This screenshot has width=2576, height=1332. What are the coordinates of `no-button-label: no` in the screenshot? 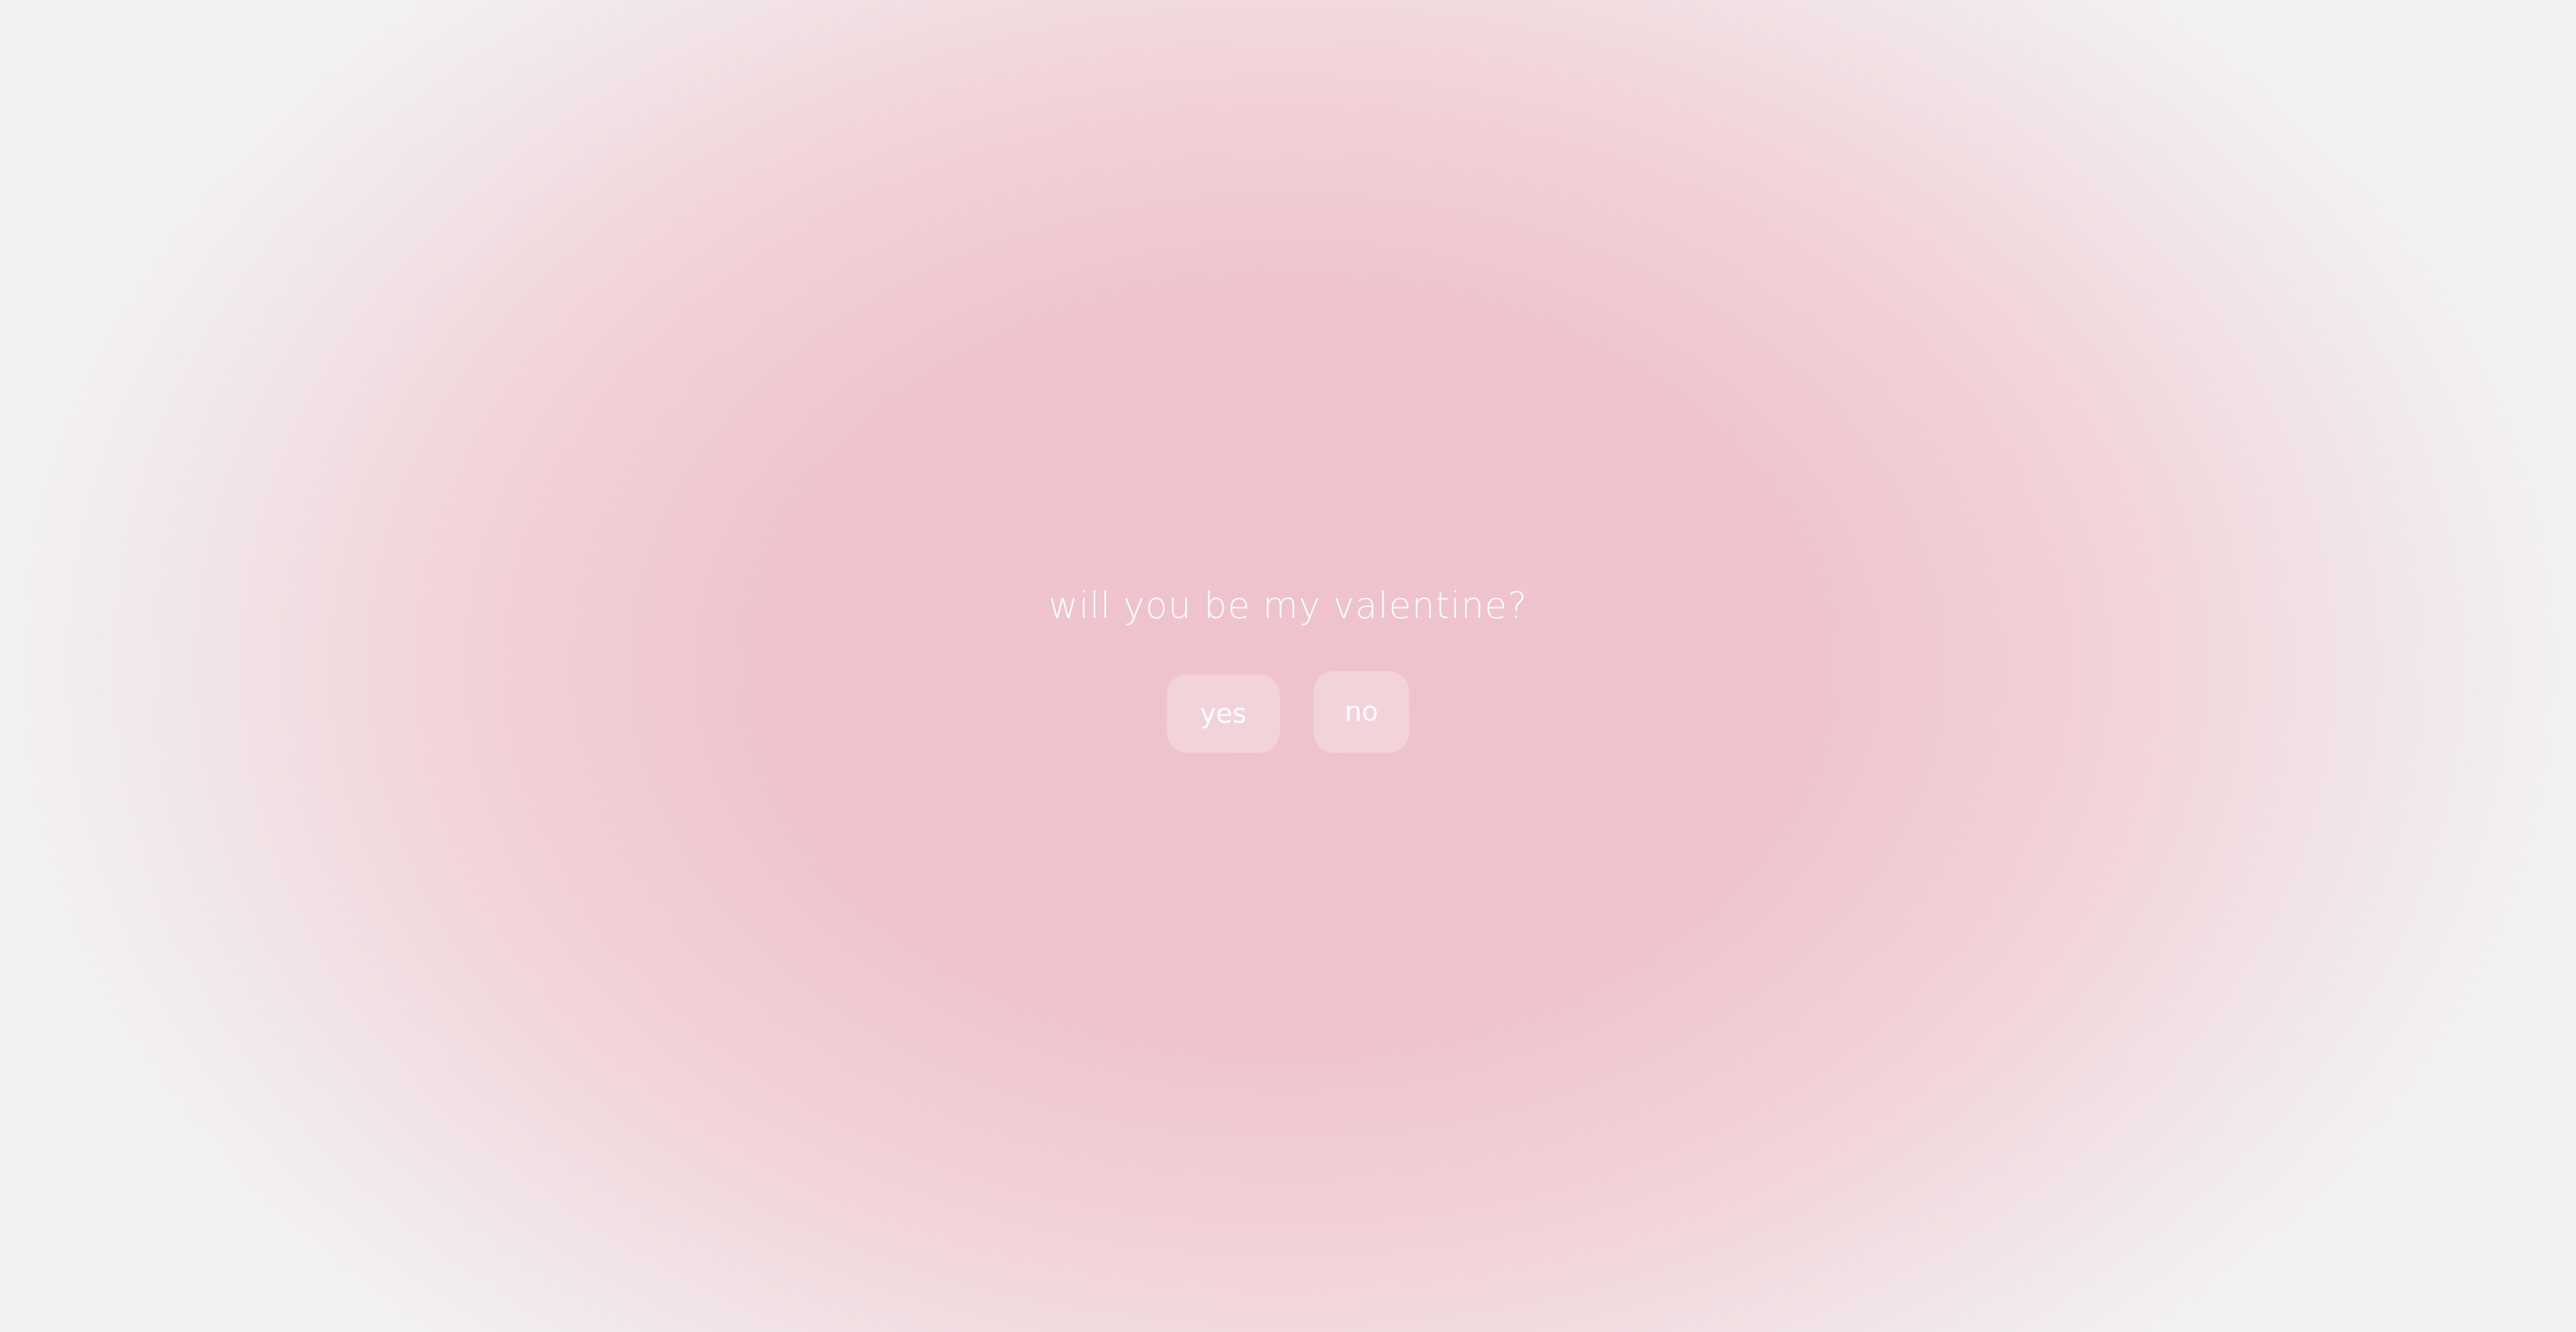 It's located at (1361, 712).